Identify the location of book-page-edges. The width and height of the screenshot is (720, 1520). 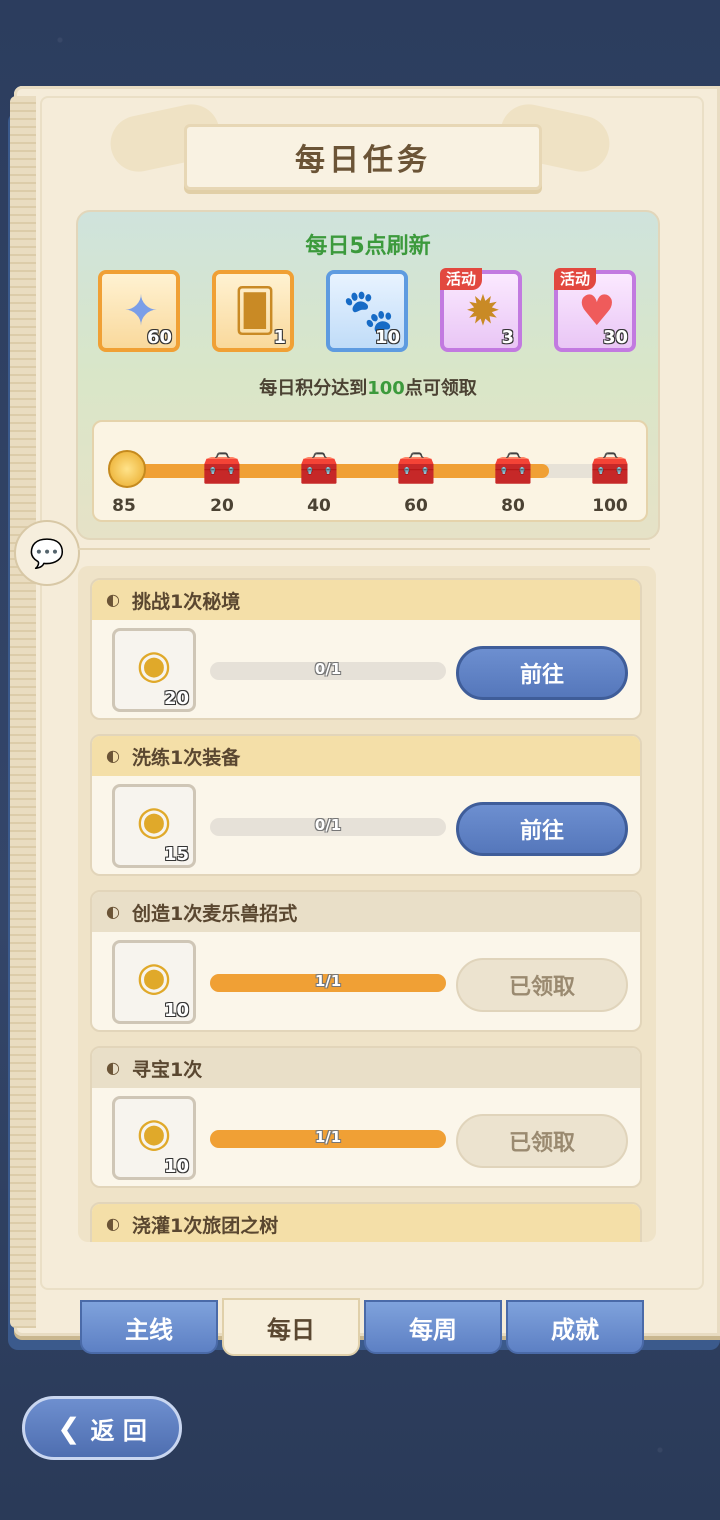
(23, 712).